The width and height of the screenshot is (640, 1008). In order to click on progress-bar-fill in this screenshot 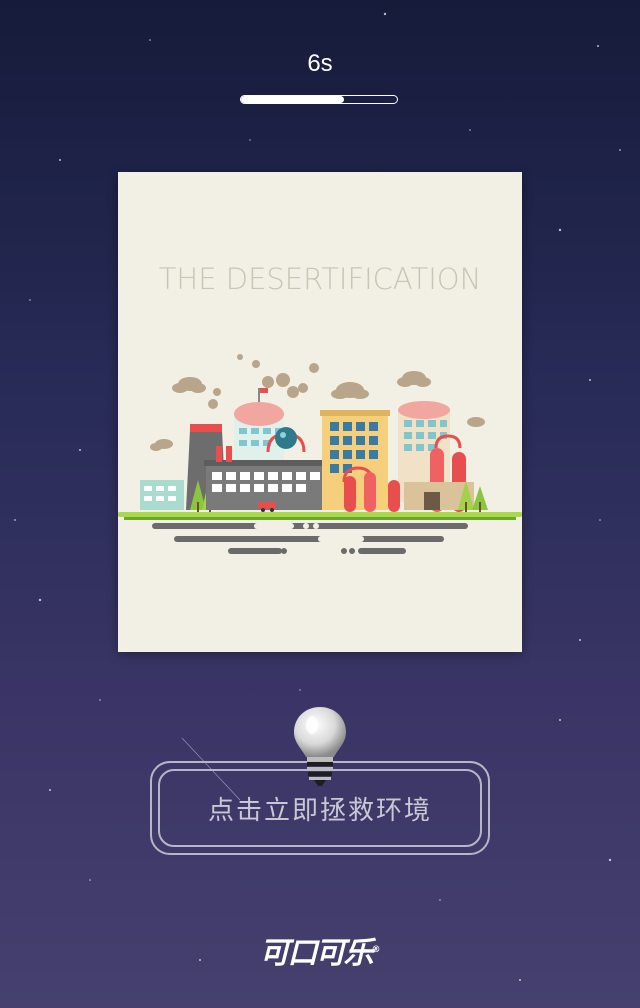, I will do `click(292, 99)`.